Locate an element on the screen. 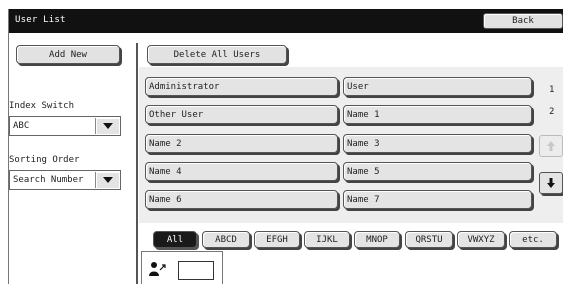  arrow-down-icon is located at coordinates (551, 183).